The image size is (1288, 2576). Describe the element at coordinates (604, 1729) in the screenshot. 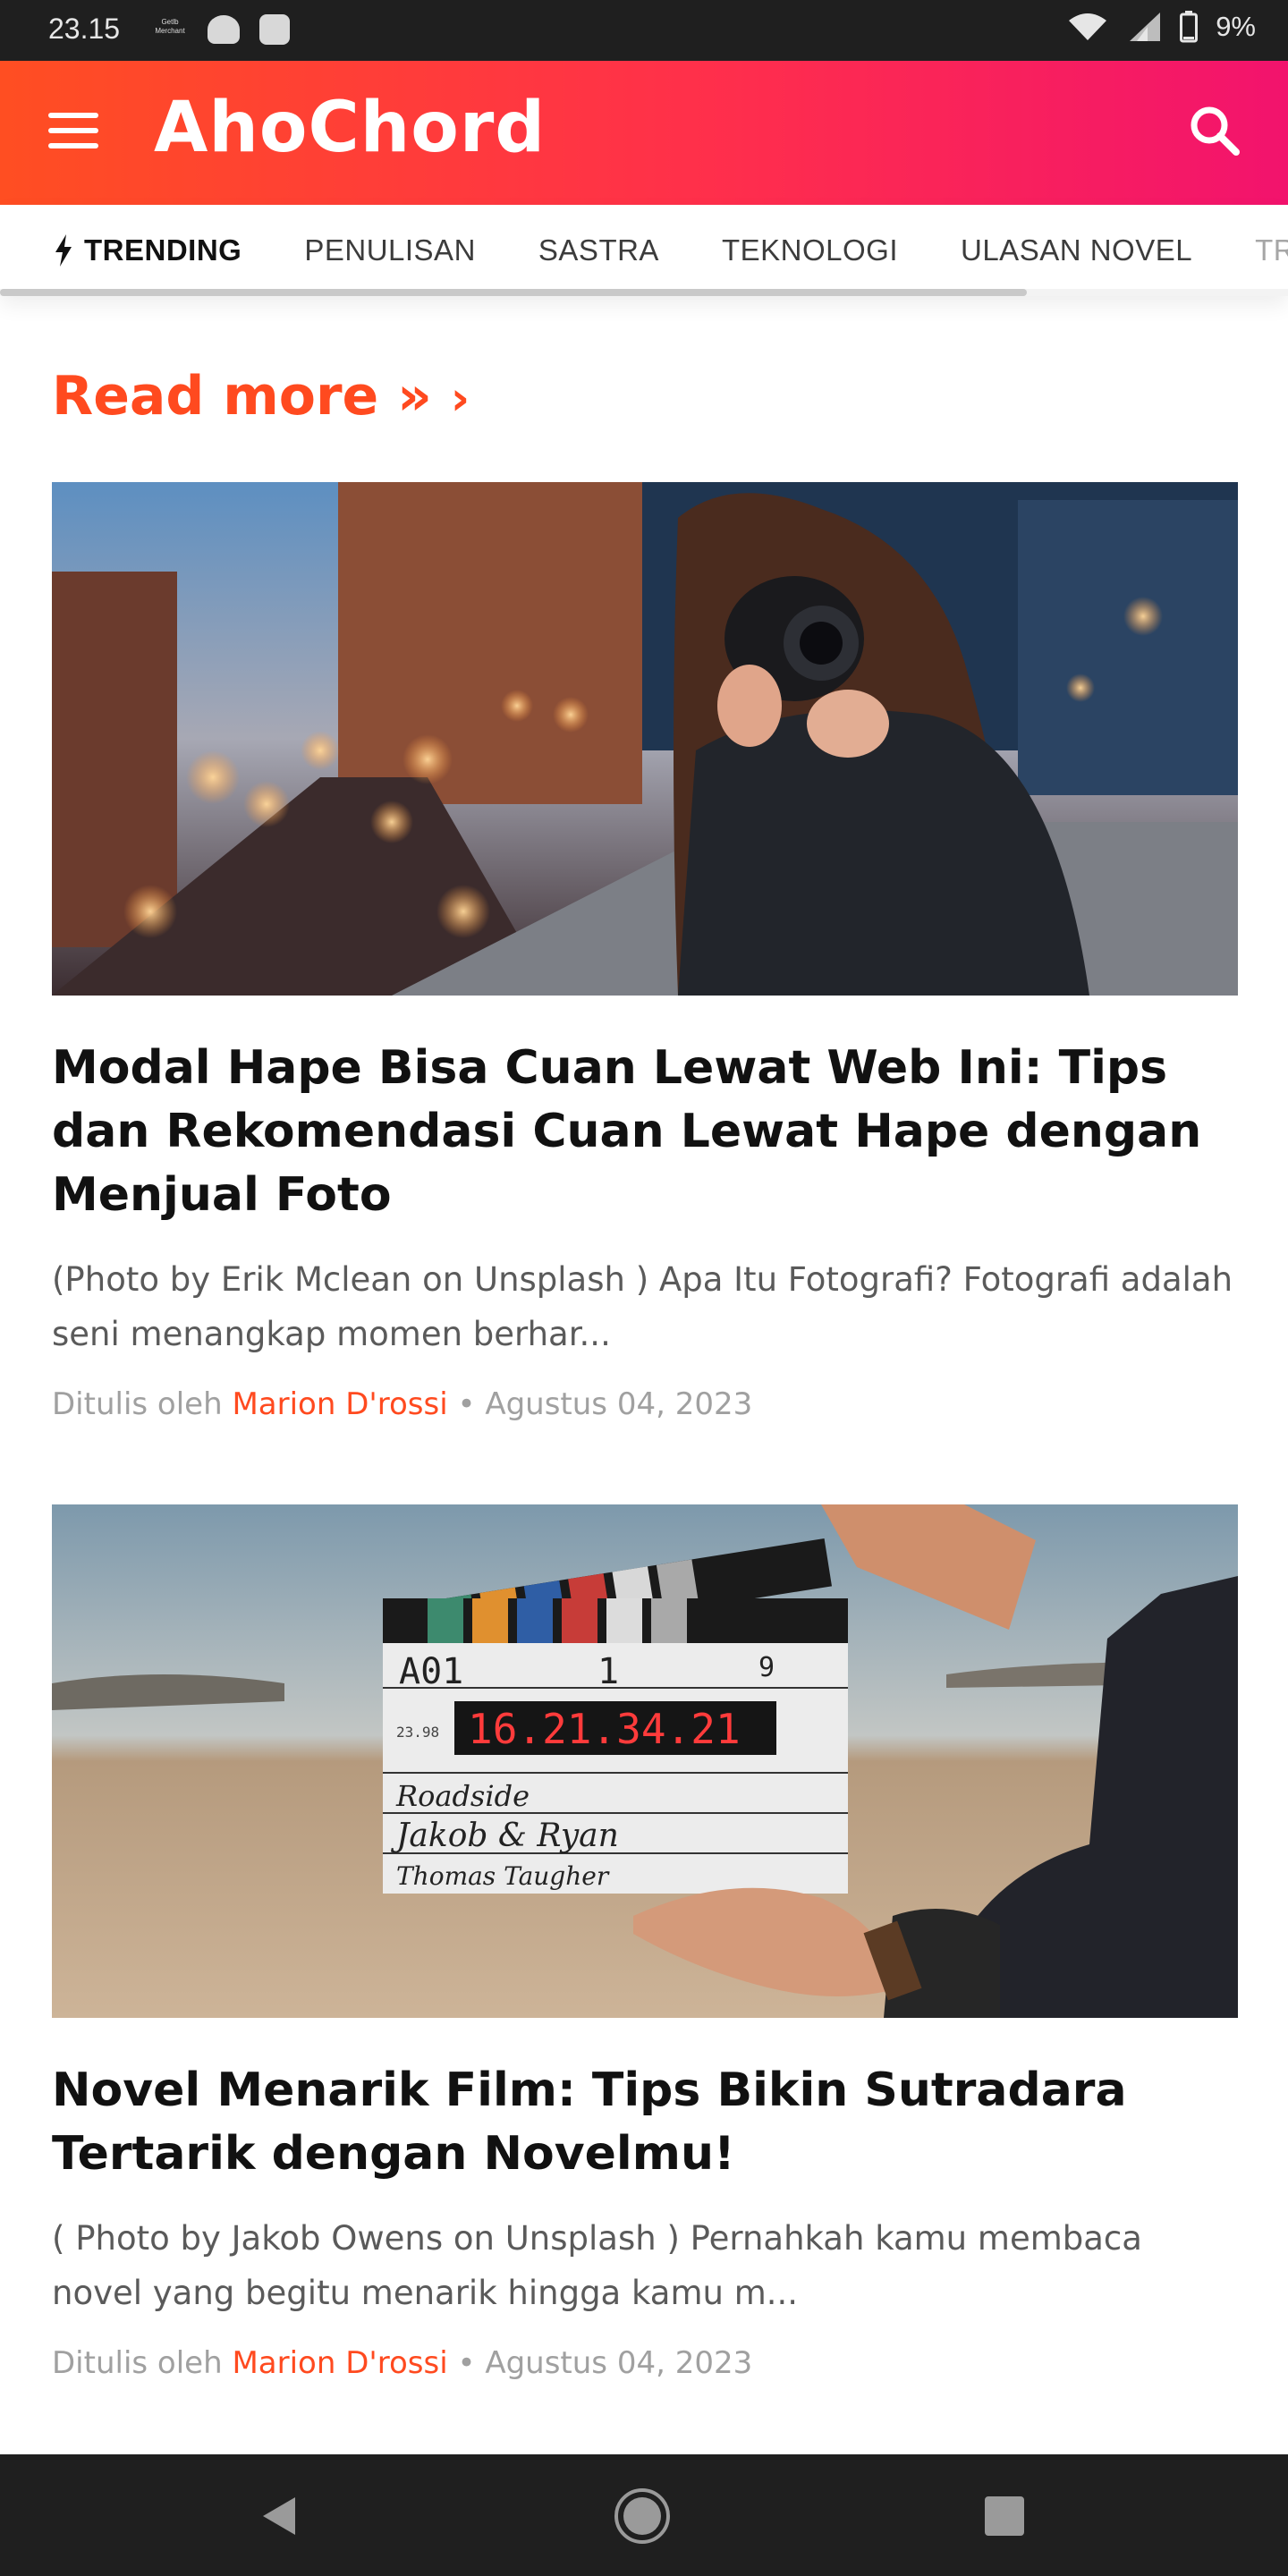

I see `clapper-timecode: 16.21.34.21` at that location.